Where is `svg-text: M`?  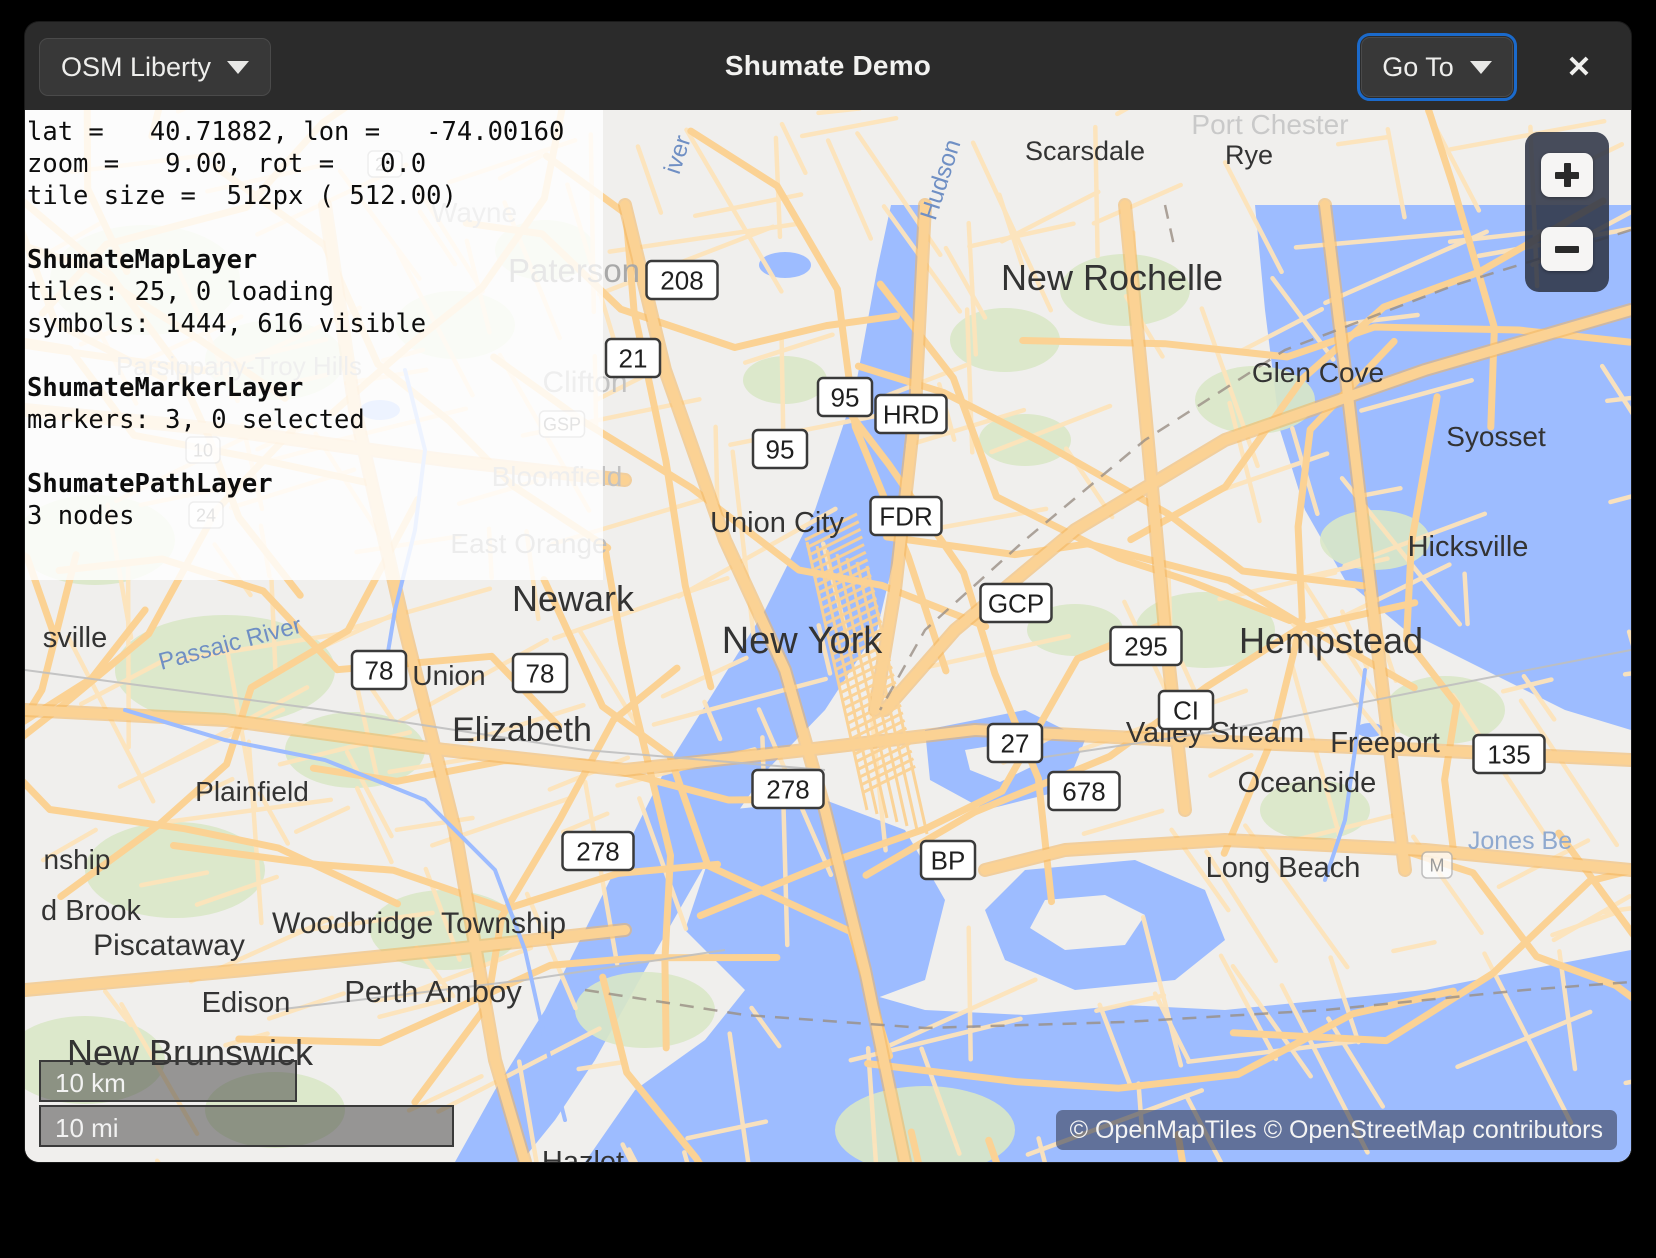 svg-text: M is located at coordinates (1437, 865).